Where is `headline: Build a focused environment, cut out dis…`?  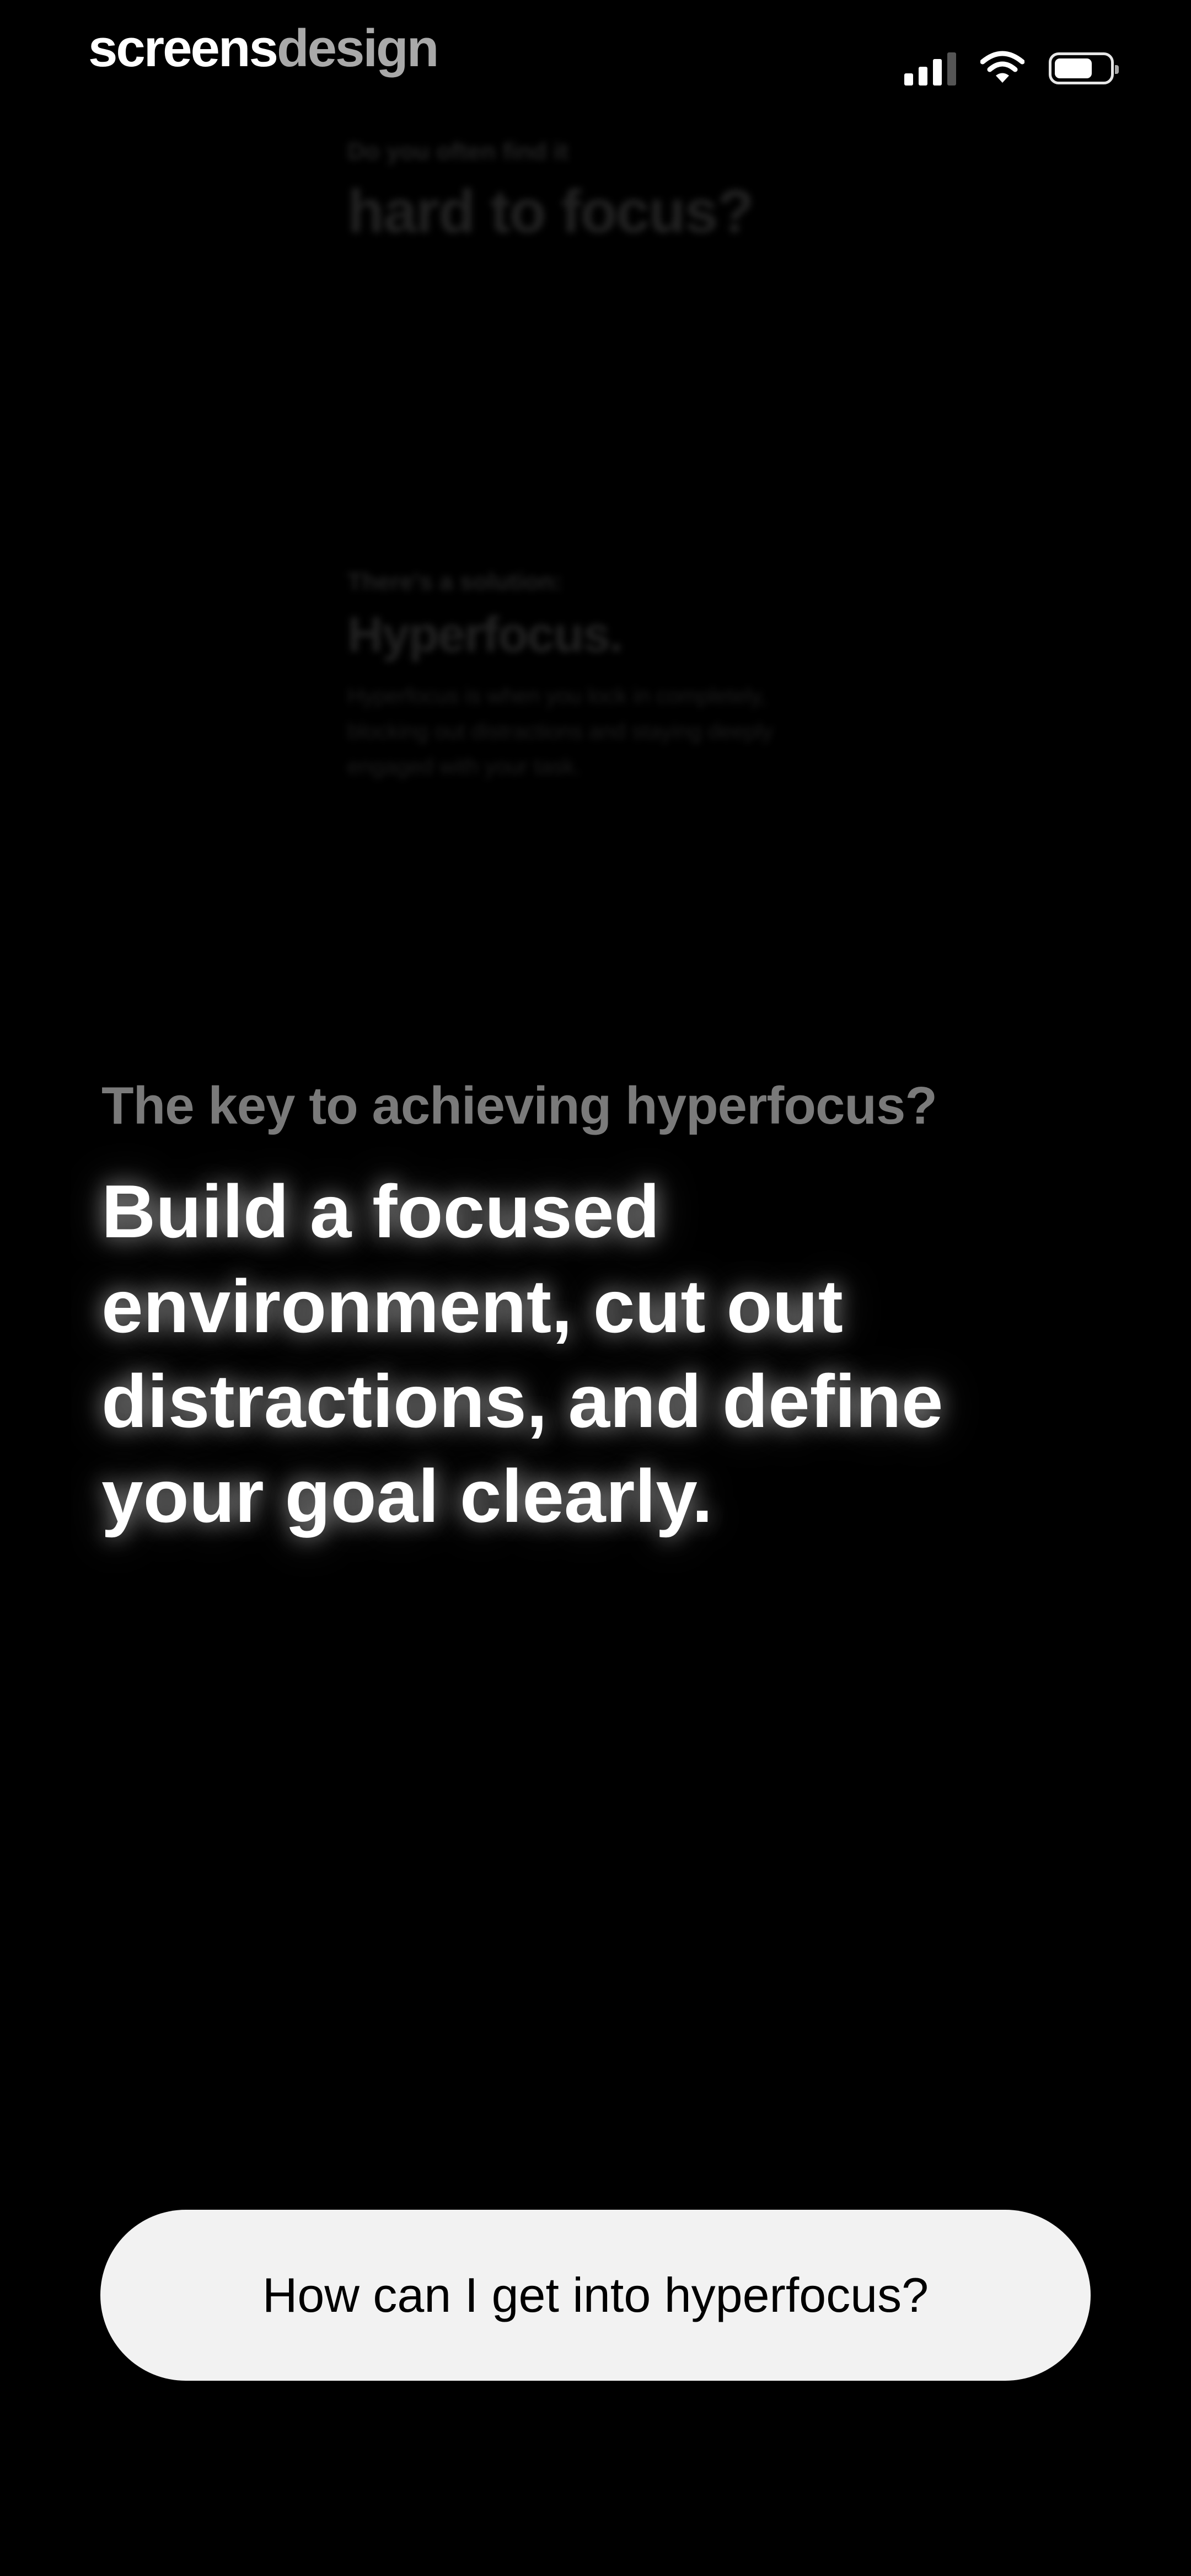
headline: Build a focused environment, cut out dis… is located at coordinates (522, 1353).